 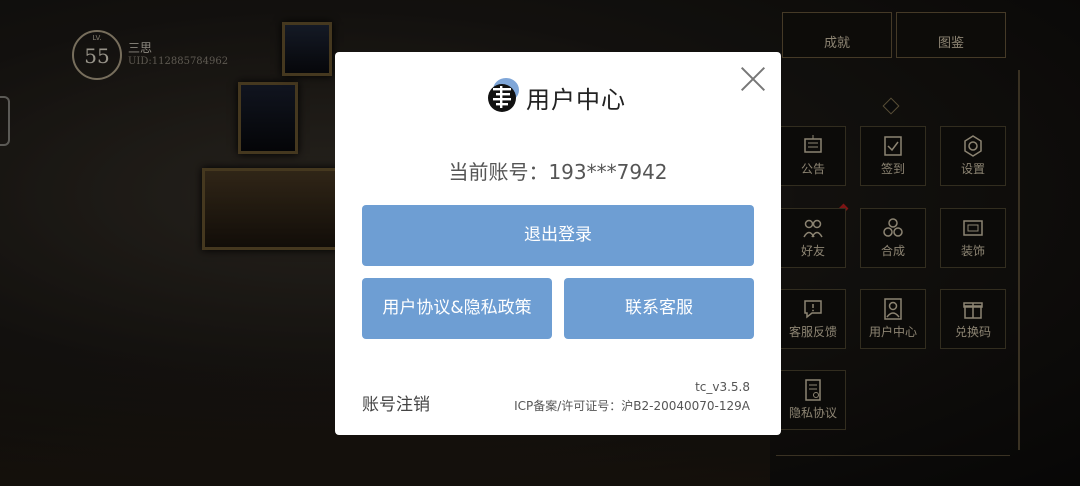 I want to click on game-logo, so click(x=503, y=95).